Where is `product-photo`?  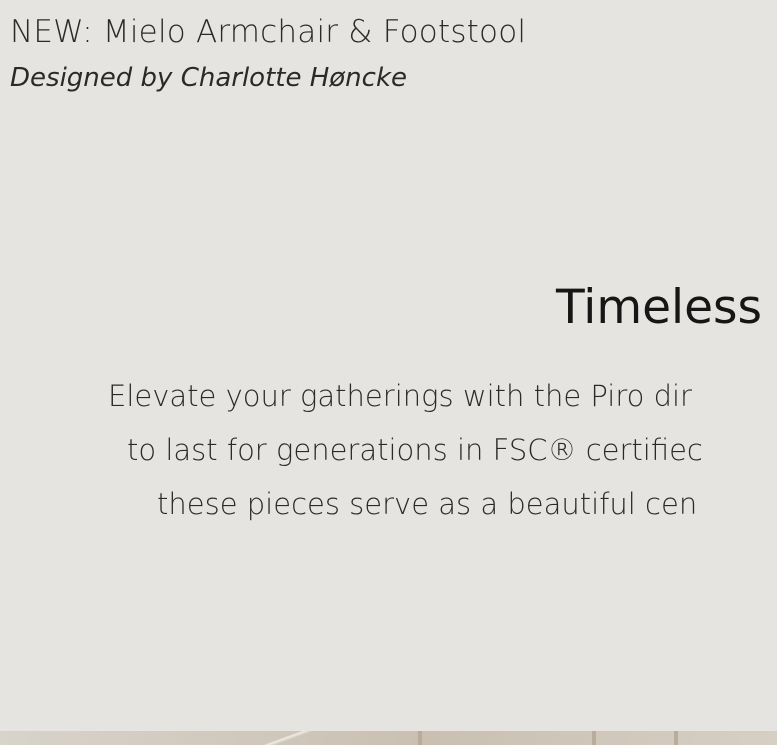 product-photo is located at coordinates (388, 738).